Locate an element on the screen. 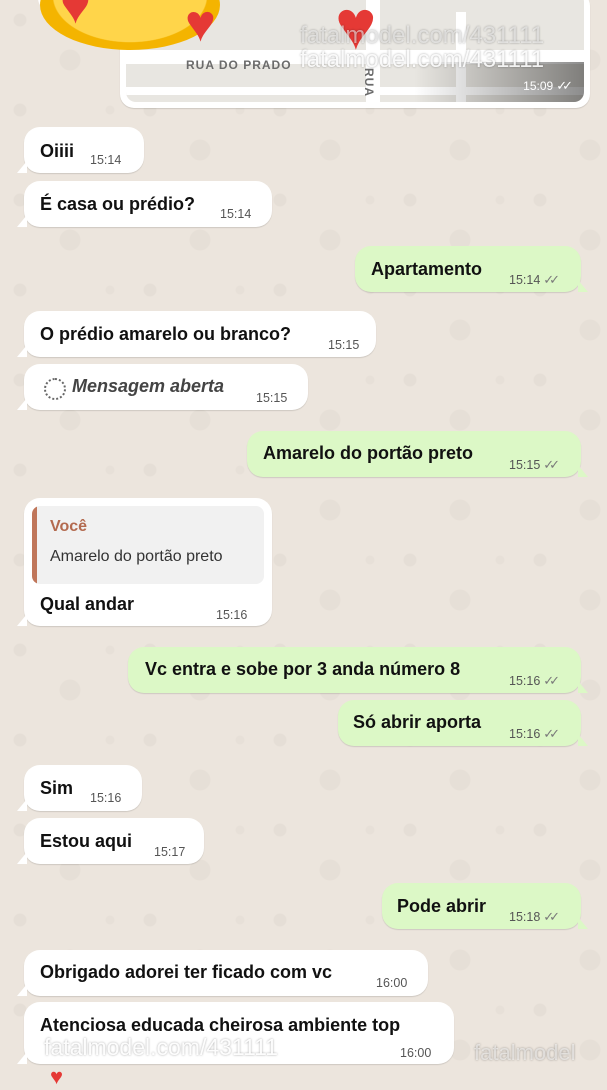 This screenshot has width=607, height=1090. message-text: Estou aqui is located at coordinates (86, 841).